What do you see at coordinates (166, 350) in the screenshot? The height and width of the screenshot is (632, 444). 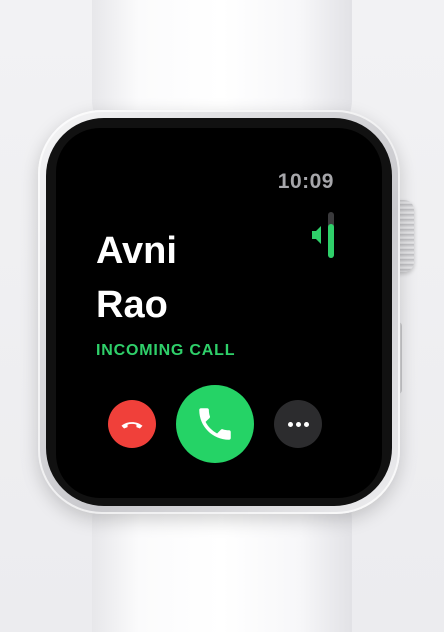 I see `call-status: INCOMING CALL` at bounding box center [166, 350].